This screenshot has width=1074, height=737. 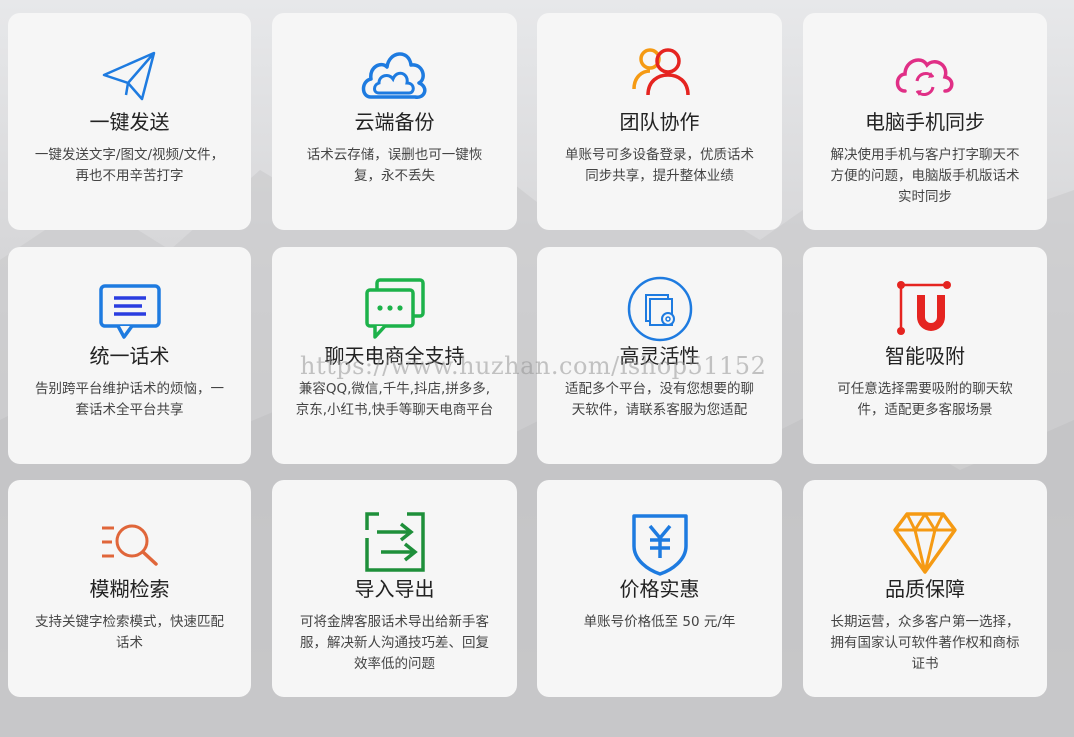 I want to click on card-title: 模糊检索, so click(x=129, y=589).